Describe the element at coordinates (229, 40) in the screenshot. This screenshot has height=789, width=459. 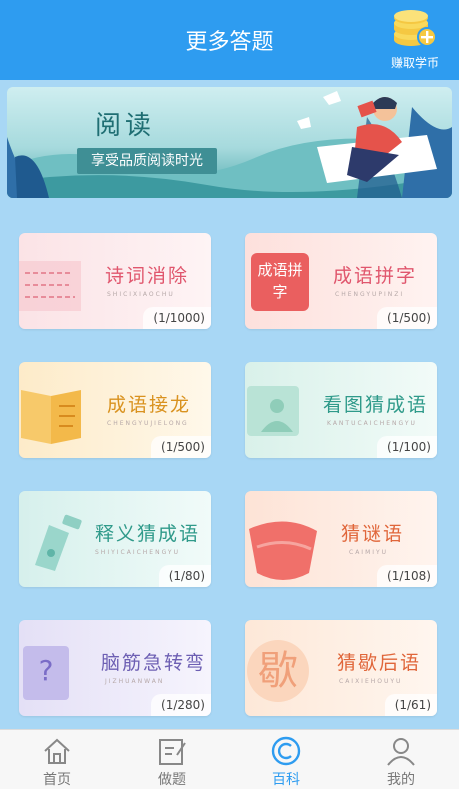
I see `top-bar: 更多答题 赚取学币` at that location.